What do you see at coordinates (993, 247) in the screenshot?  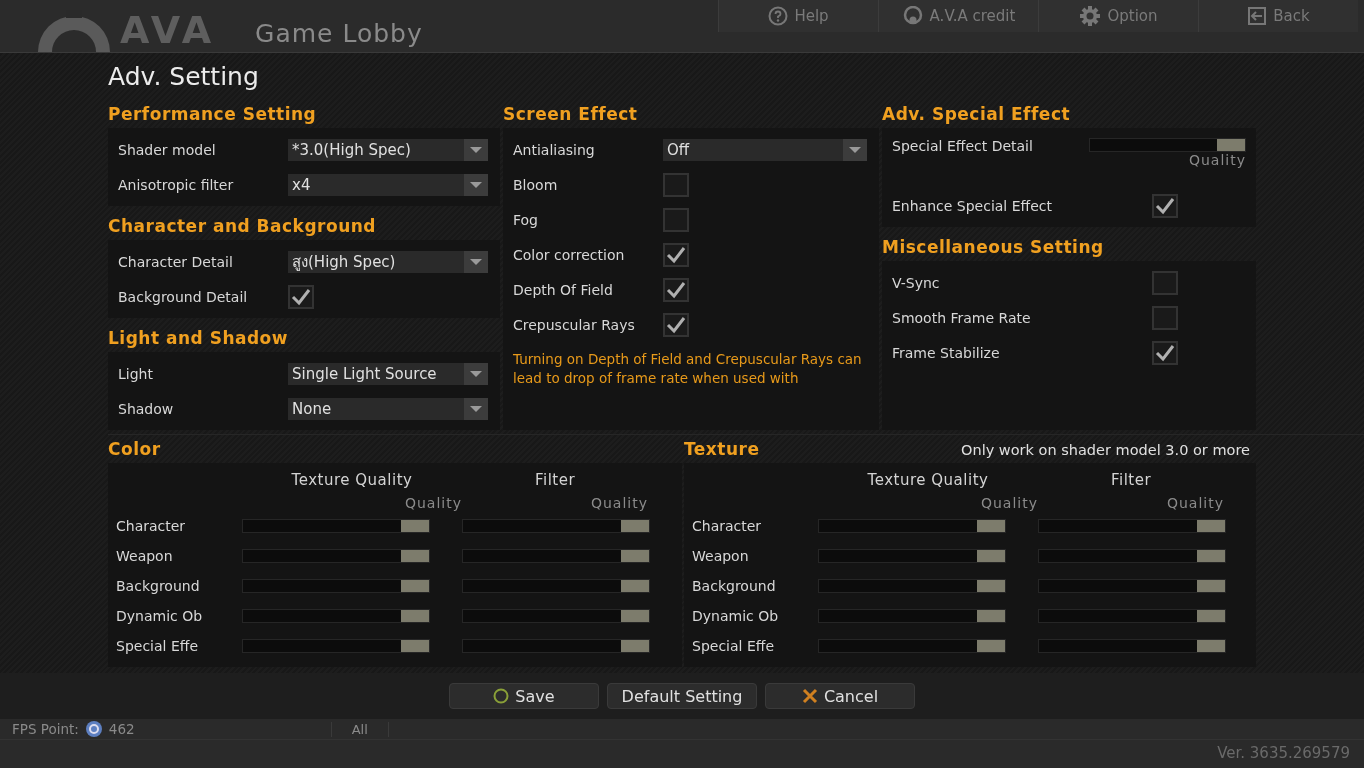 I see `section-heading: Miscellaneous Setting` at bounding box center [993, 247].